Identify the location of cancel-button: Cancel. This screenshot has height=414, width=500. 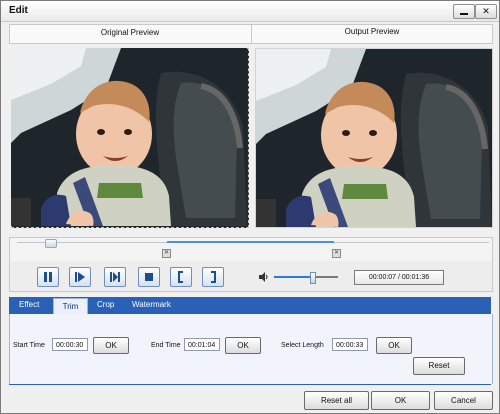
(463, 400).